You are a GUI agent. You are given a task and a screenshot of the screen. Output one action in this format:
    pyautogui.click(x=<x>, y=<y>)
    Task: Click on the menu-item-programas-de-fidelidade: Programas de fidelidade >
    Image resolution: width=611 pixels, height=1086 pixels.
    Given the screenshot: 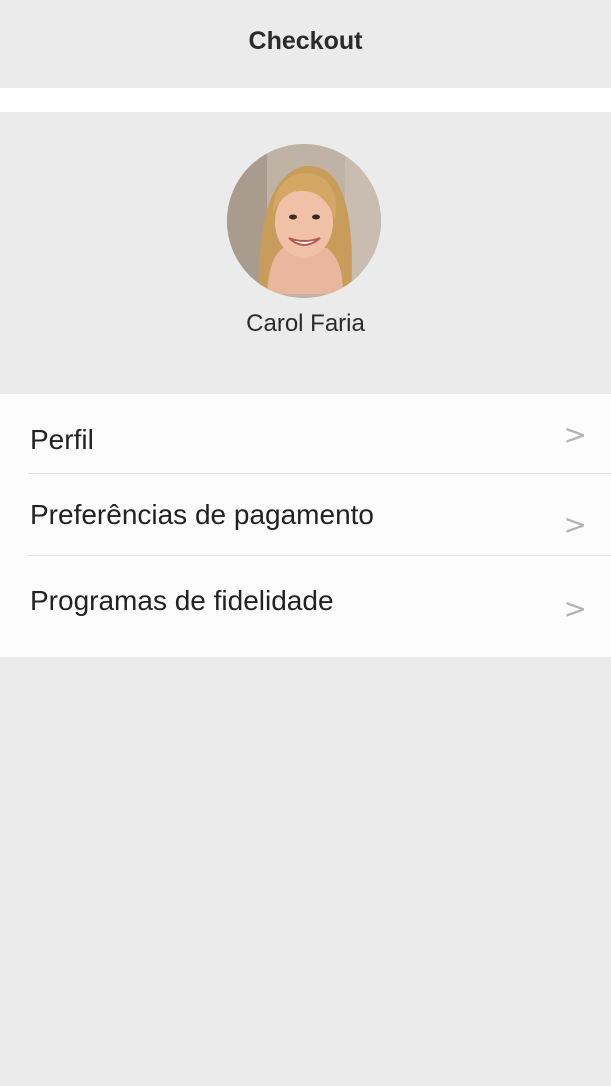 What is the action you would take?
    pyautogui.click(x=305, y=606)
    